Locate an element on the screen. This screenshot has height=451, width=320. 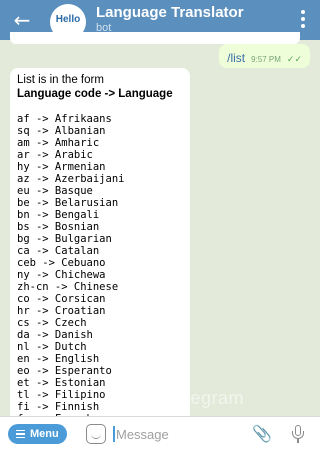
back-arrow-icon: ← is located at coordinates (22, 20).